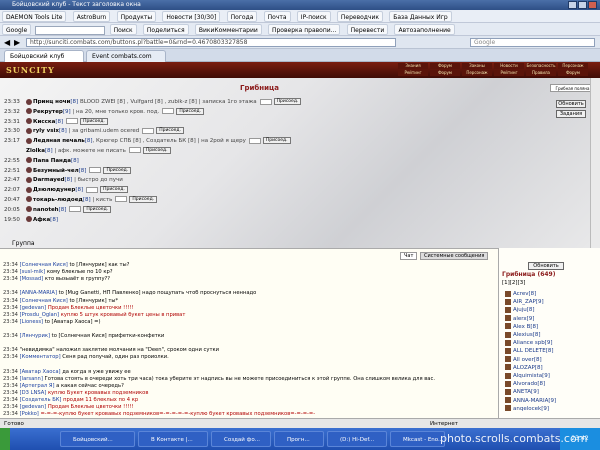 This screenshot has width=600, height=450. I want to click on chat-nick: [Лянчурик], so click(35, 336).